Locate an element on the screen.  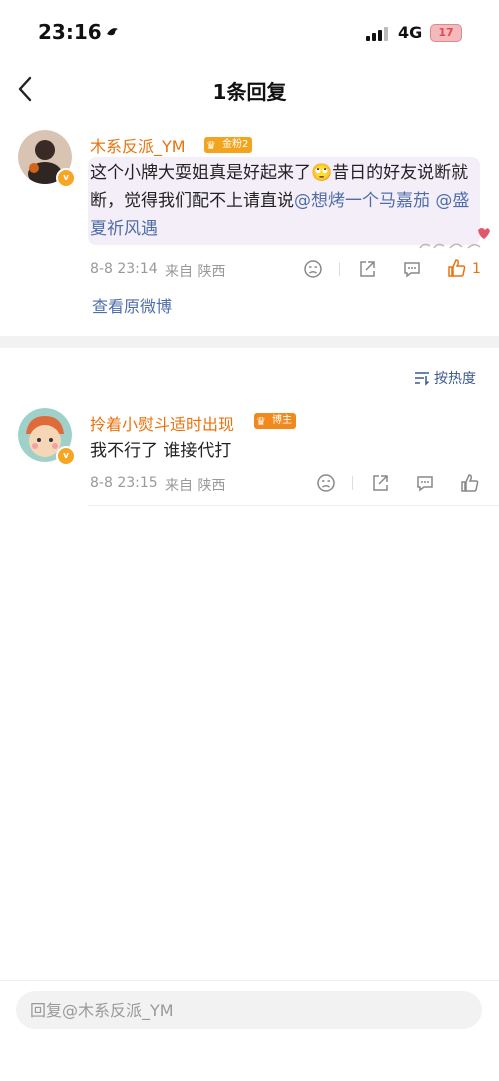
reply-divider is located at coordinates (293, 505).